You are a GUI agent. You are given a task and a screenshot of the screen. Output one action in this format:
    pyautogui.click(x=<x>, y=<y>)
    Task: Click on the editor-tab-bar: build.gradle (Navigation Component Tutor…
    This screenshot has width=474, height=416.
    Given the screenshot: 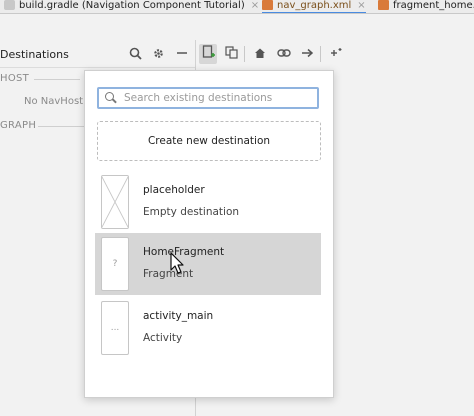 What is the action you would take?
    pyautogui.click(x=237, y=7)
    